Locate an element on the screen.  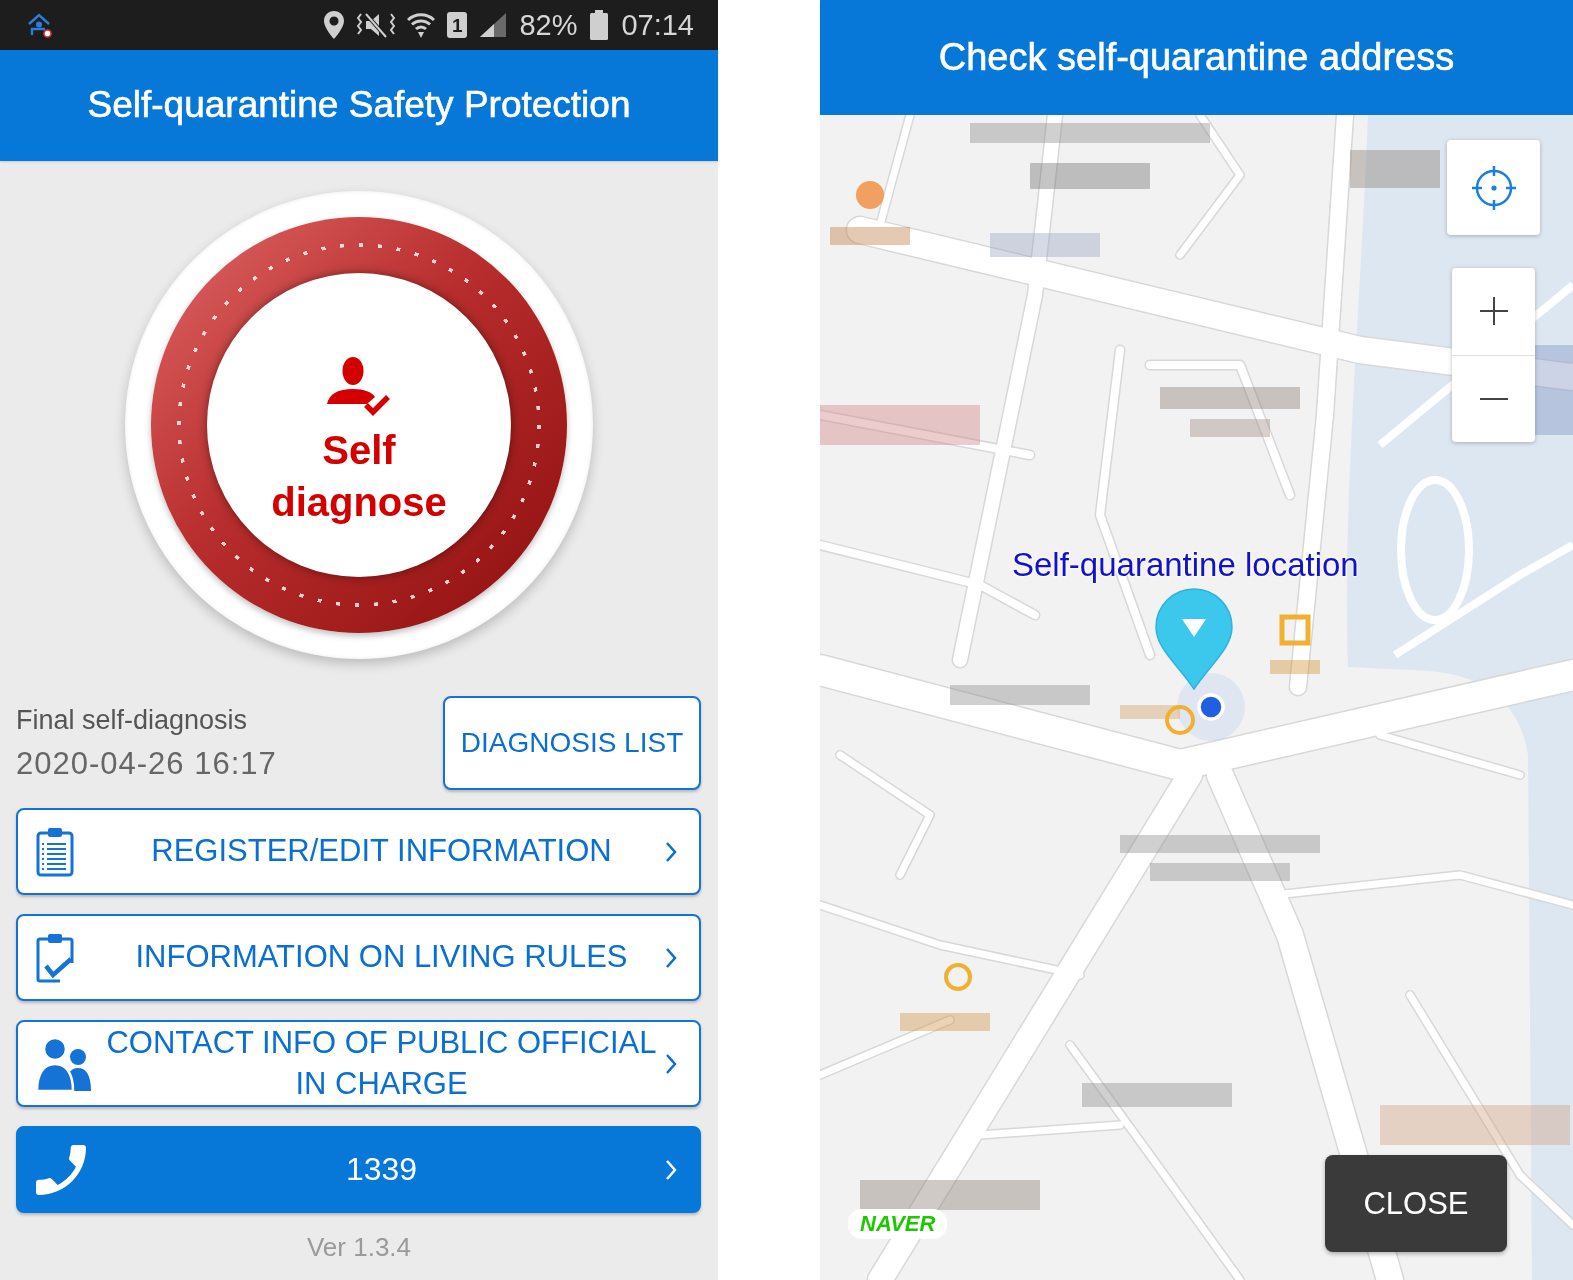
clipboard-icon is located at coordinates (55, 851).